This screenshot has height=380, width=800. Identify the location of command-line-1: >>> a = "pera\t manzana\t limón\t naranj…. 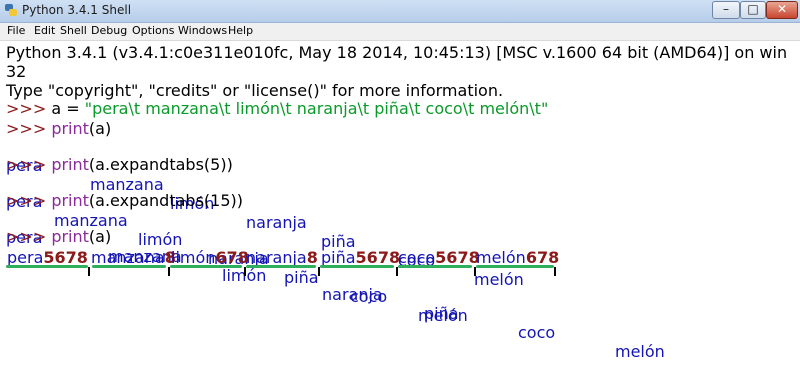
(277, 108).